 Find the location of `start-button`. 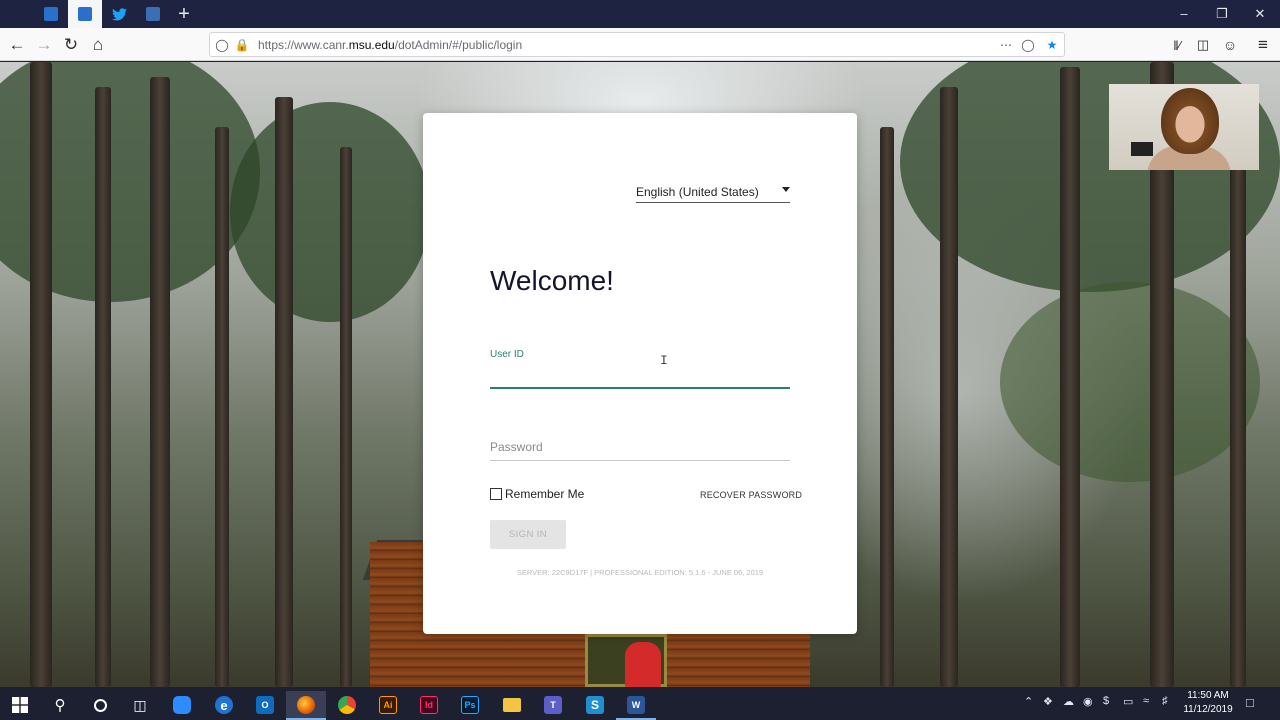

start-button is located at coordinates (20, 705).